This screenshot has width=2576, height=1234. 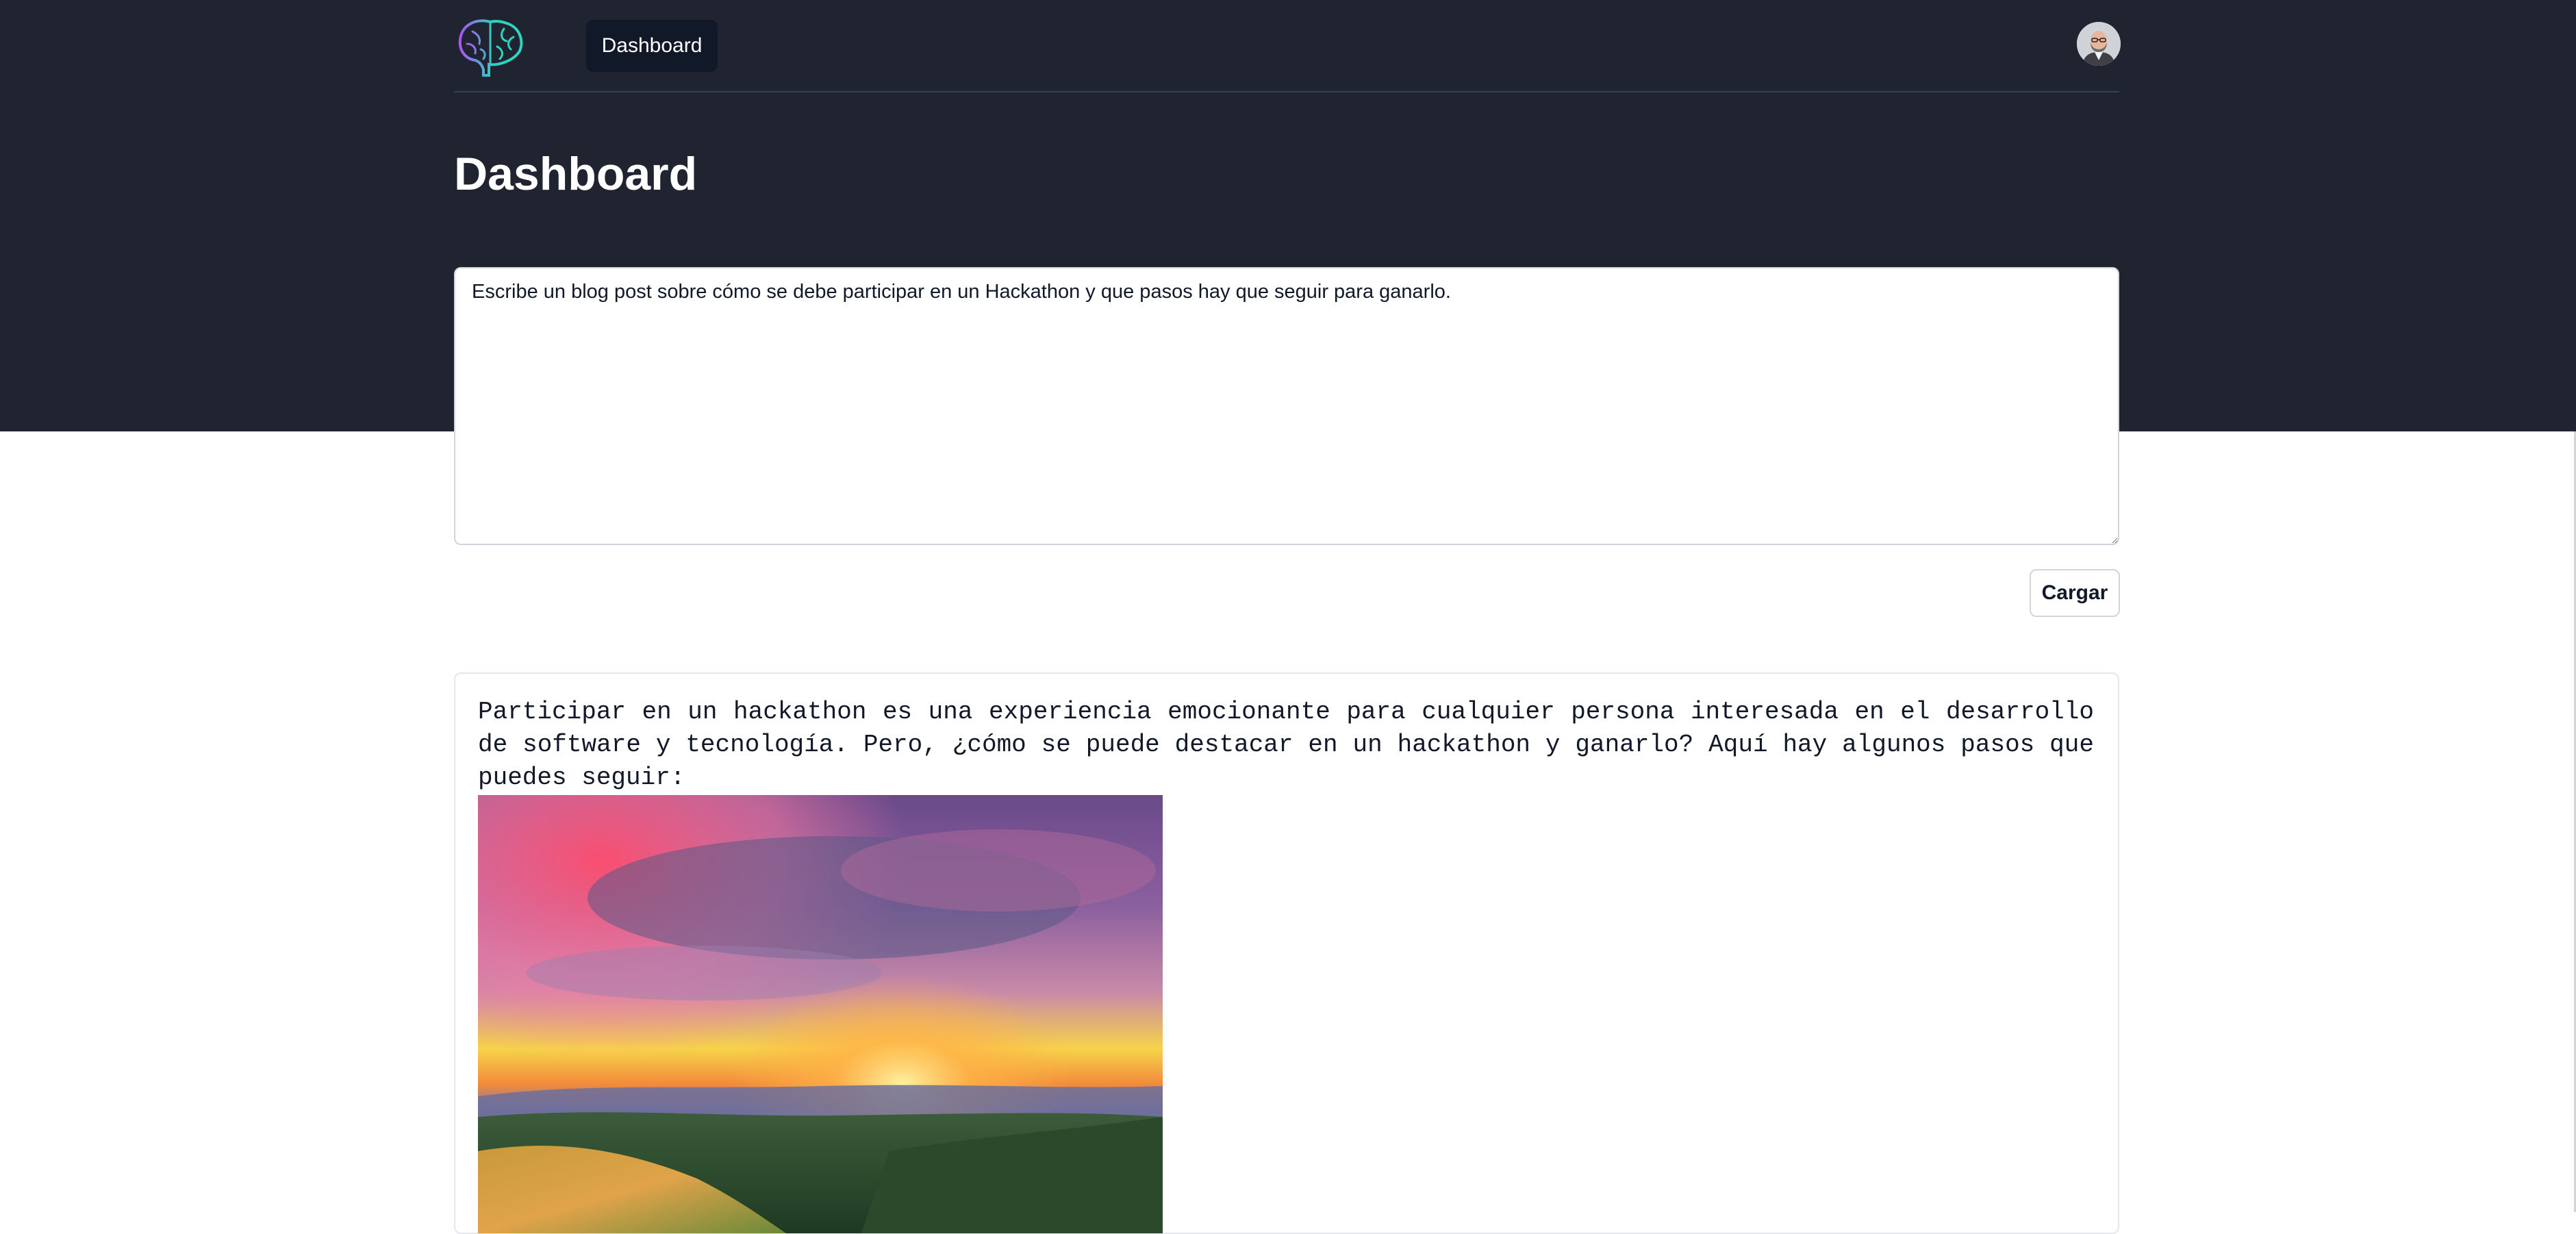 I want to click on user-avatar, so click(x=2099, y=44).